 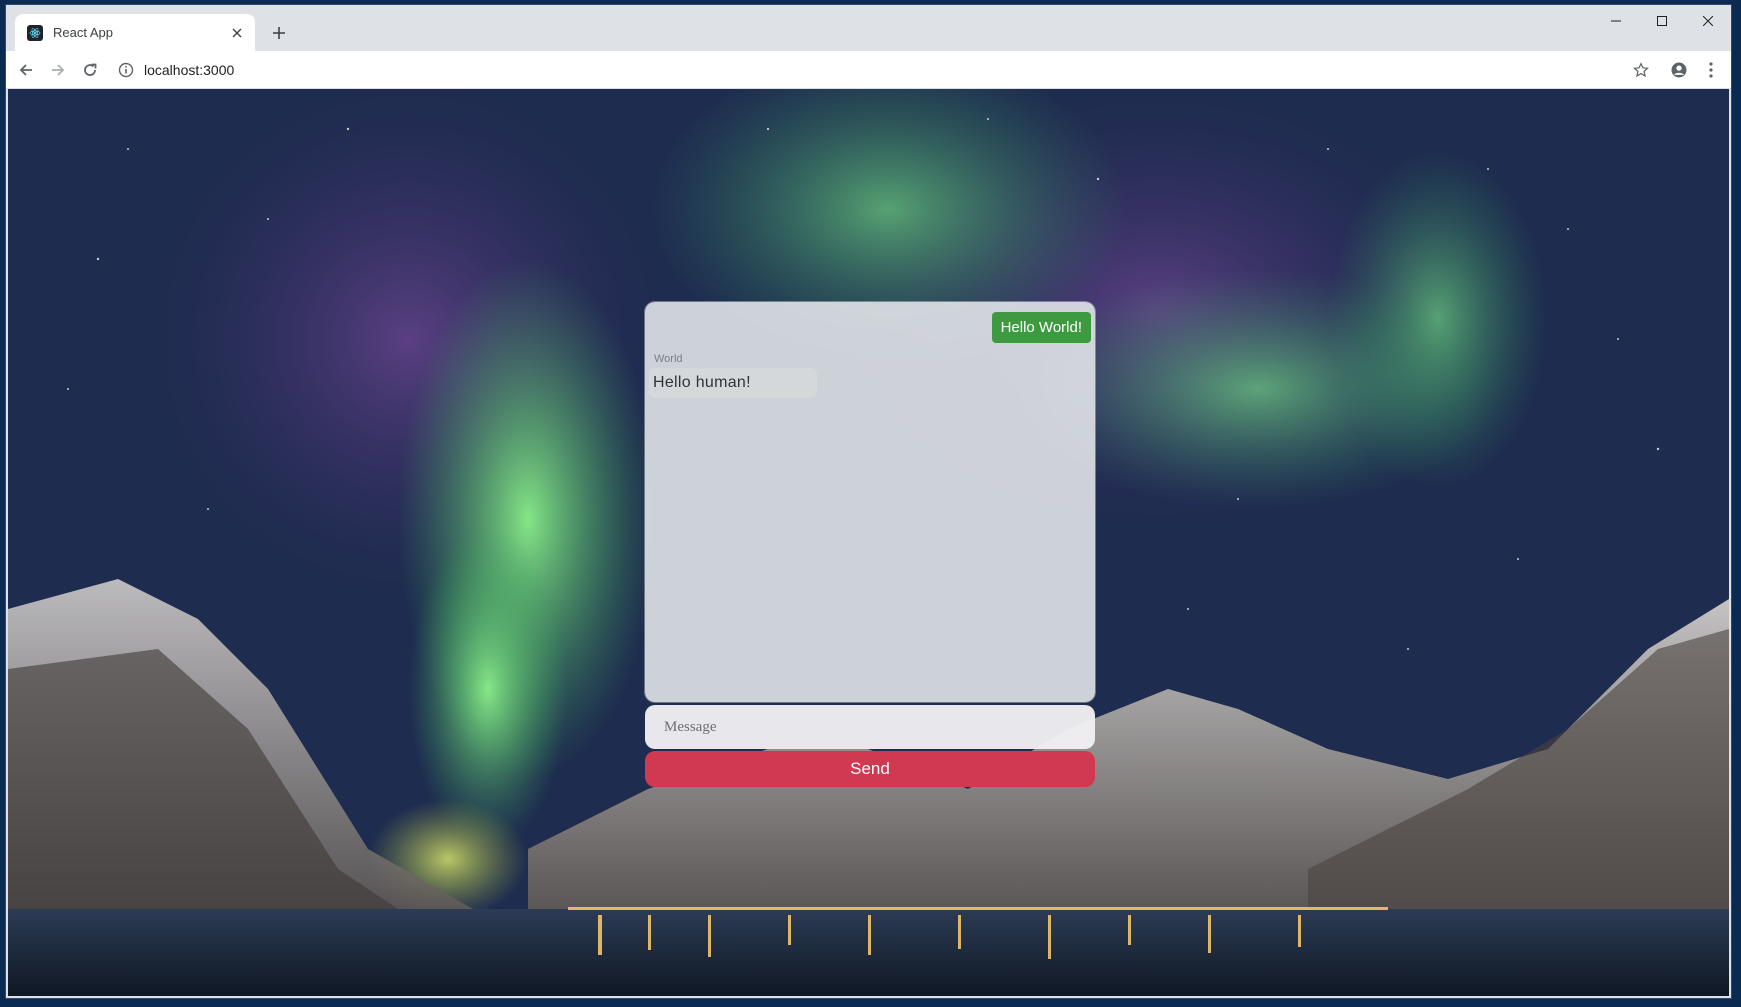 What do you see at coordinates (58, 70) in the screenshot?
I see `arrow-right-icon` at bounding box center [58, 70].